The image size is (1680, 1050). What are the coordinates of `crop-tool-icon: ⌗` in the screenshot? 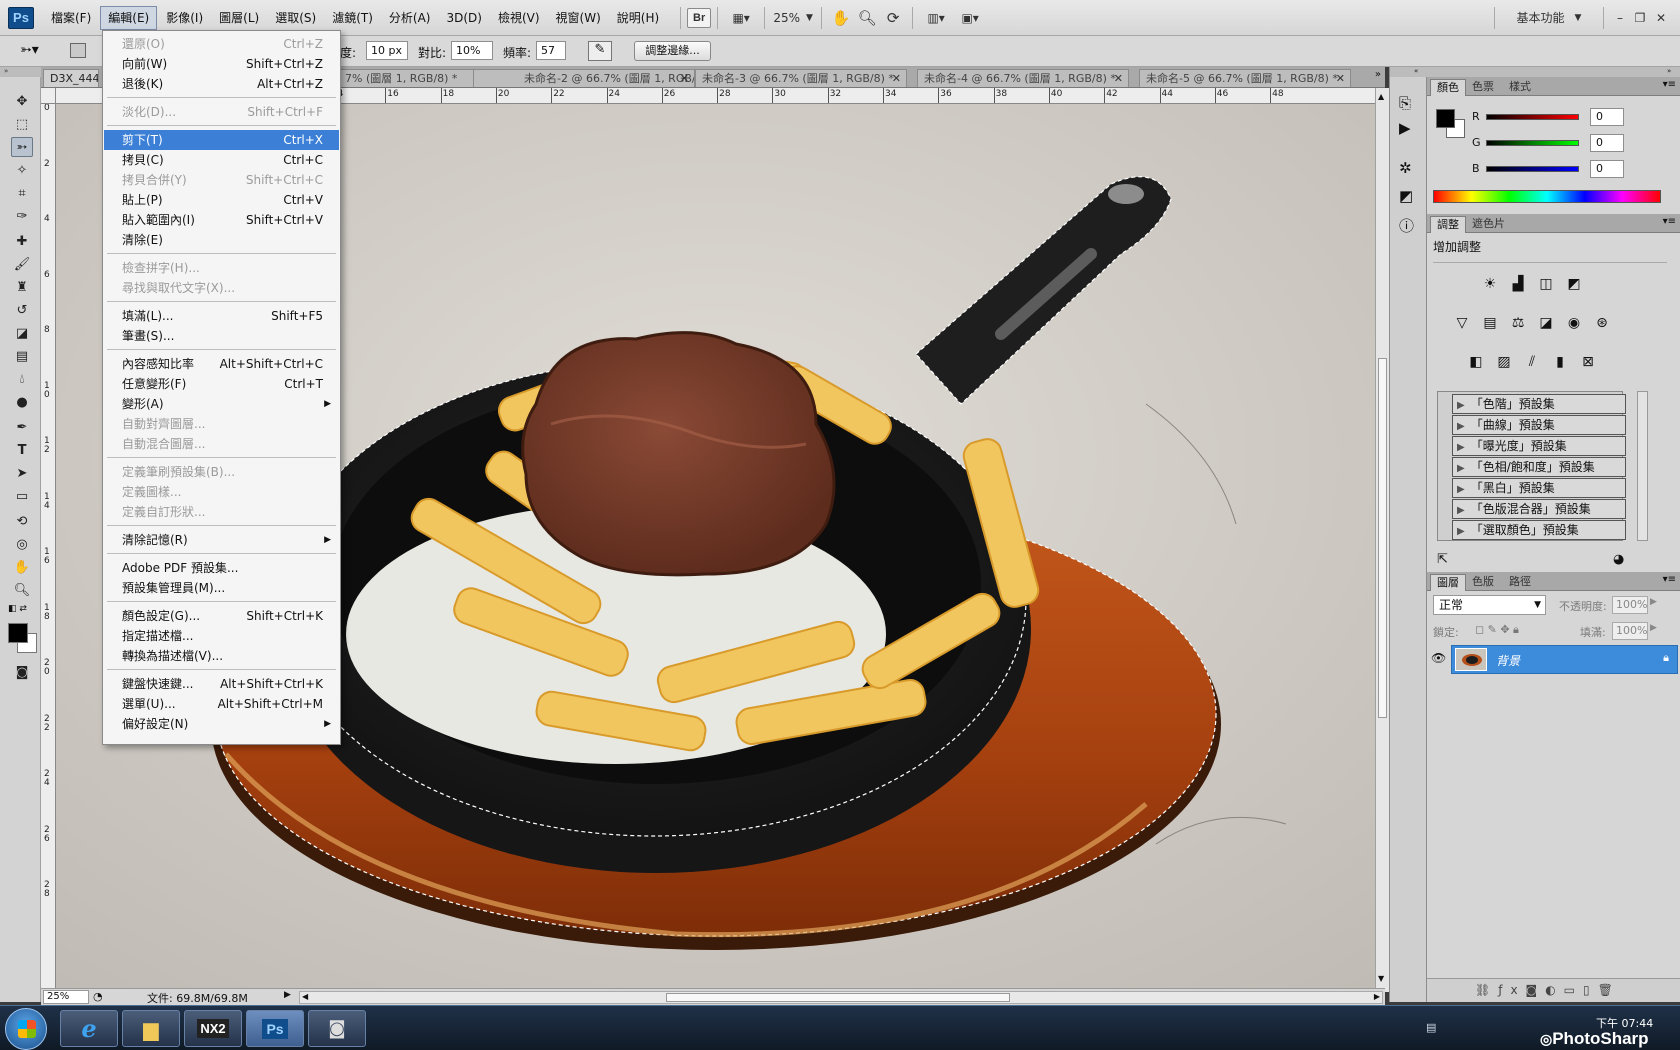 It's located at (22, 193).